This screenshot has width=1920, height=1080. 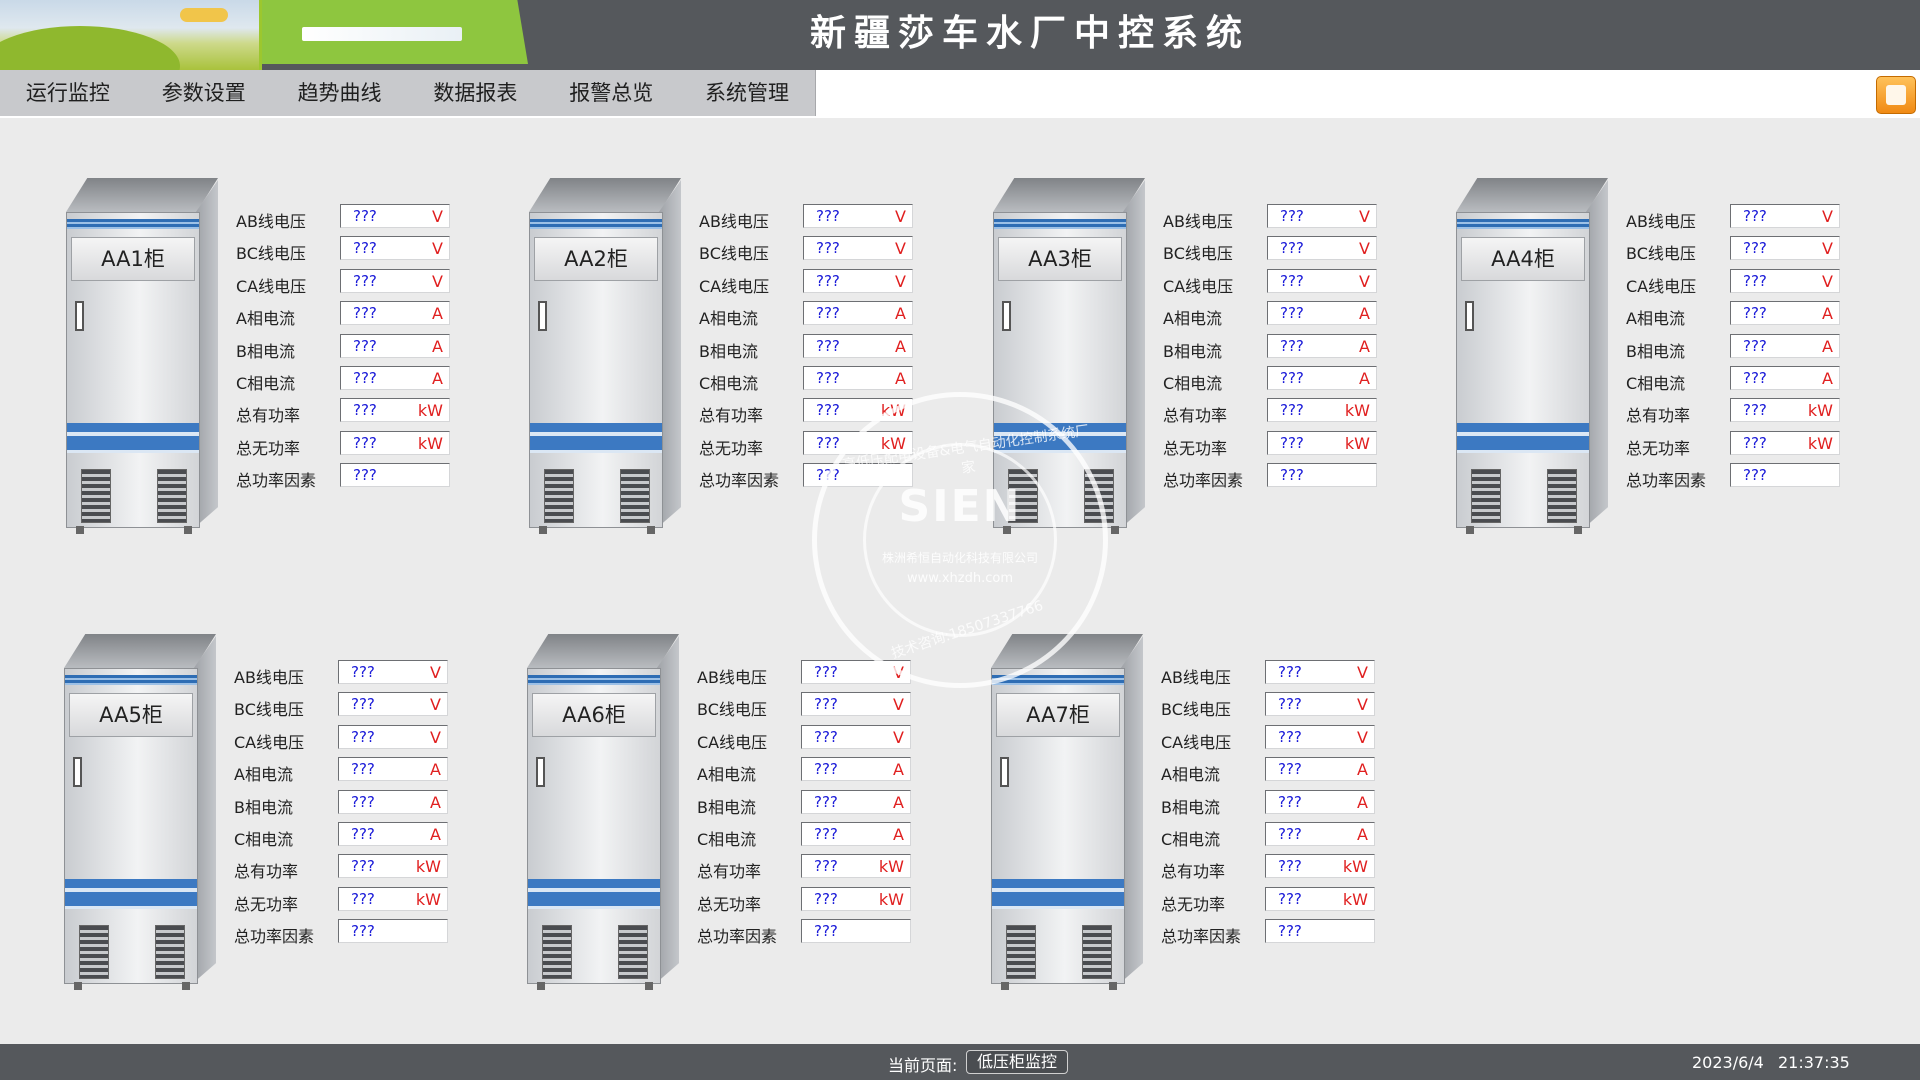 What do you see at coordinates (68, 93) in the screenshot?
I see `menu-item-run-monitor: 运行监控` at bounding box center [68, 93].